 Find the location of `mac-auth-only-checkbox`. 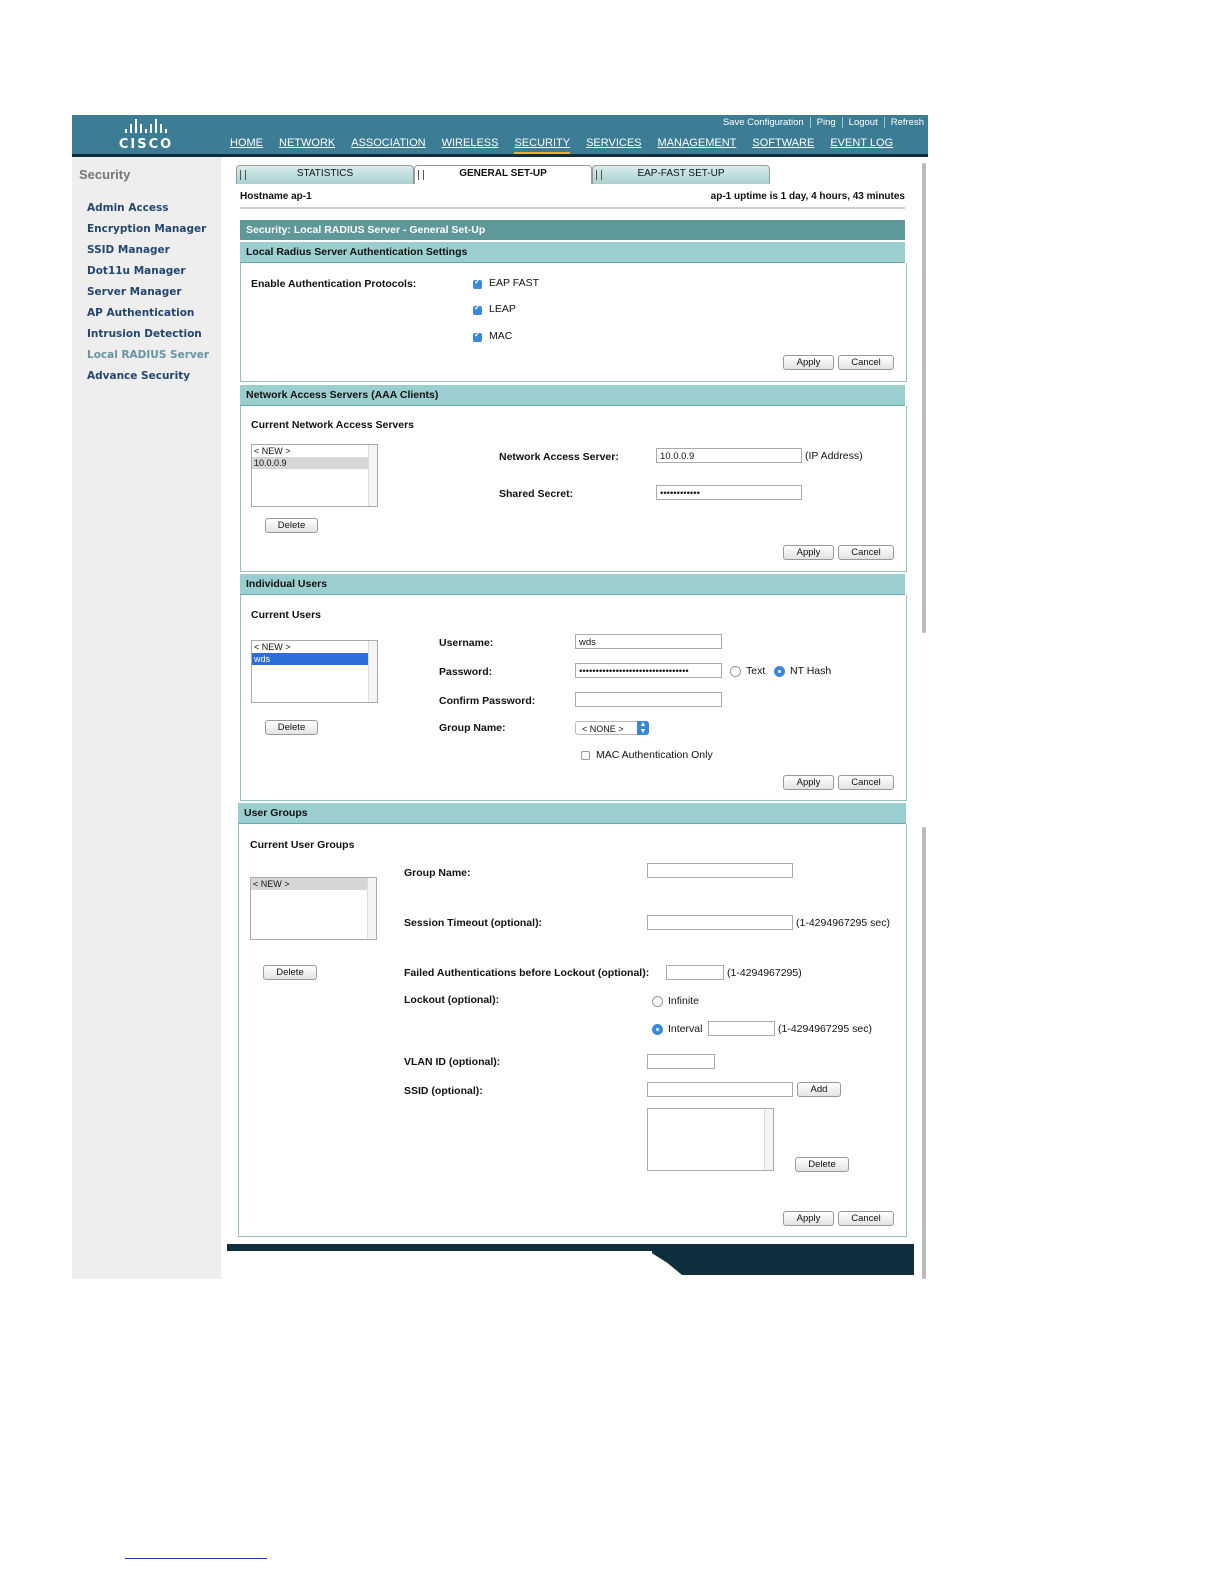

mac-auth-only-checkbox is located at coordinates (585, 755).